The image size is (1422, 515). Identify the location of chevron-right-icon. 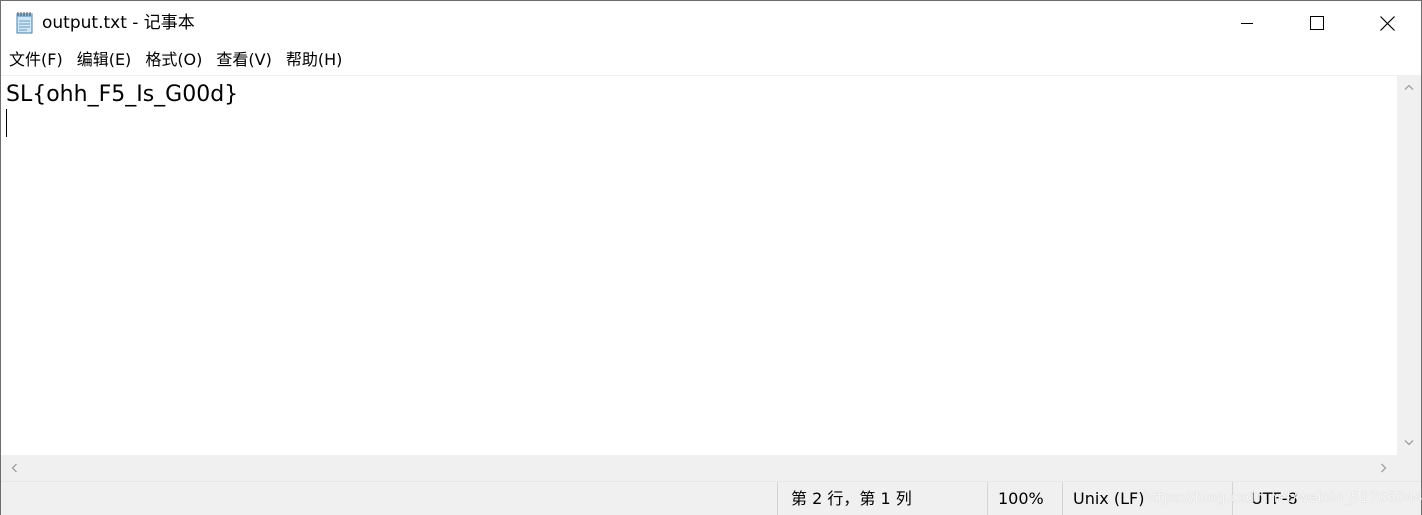
(1384, 468).